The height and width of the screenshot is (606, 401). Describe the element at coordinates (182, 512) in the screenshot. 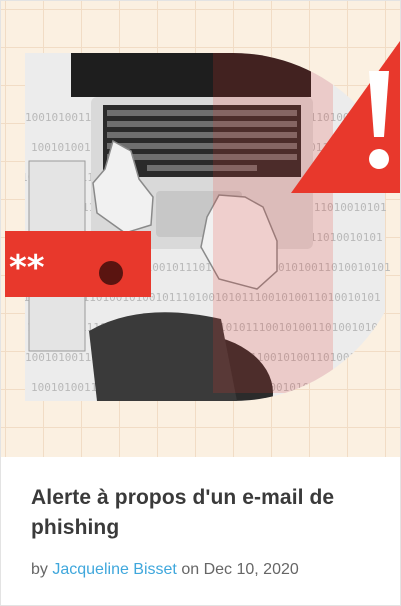

I see `article-title-link: Alerte à propos d'un e-mail de phishing` at that location.